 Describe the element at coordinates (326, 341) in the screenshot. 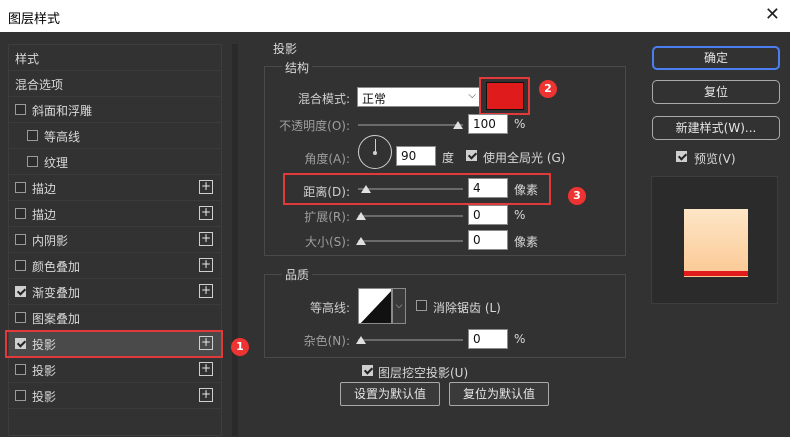

I see `noise-label: 杂色(N):` at that location.